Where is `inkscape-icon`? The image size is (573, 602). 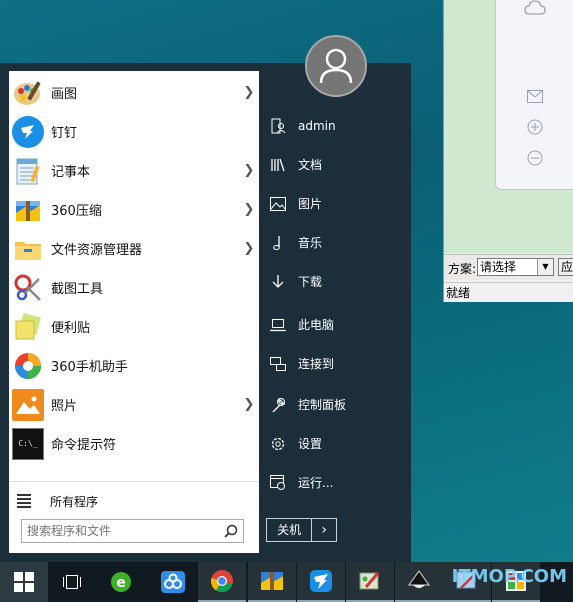
inkscape-icon is located at coordinates (419, 582).